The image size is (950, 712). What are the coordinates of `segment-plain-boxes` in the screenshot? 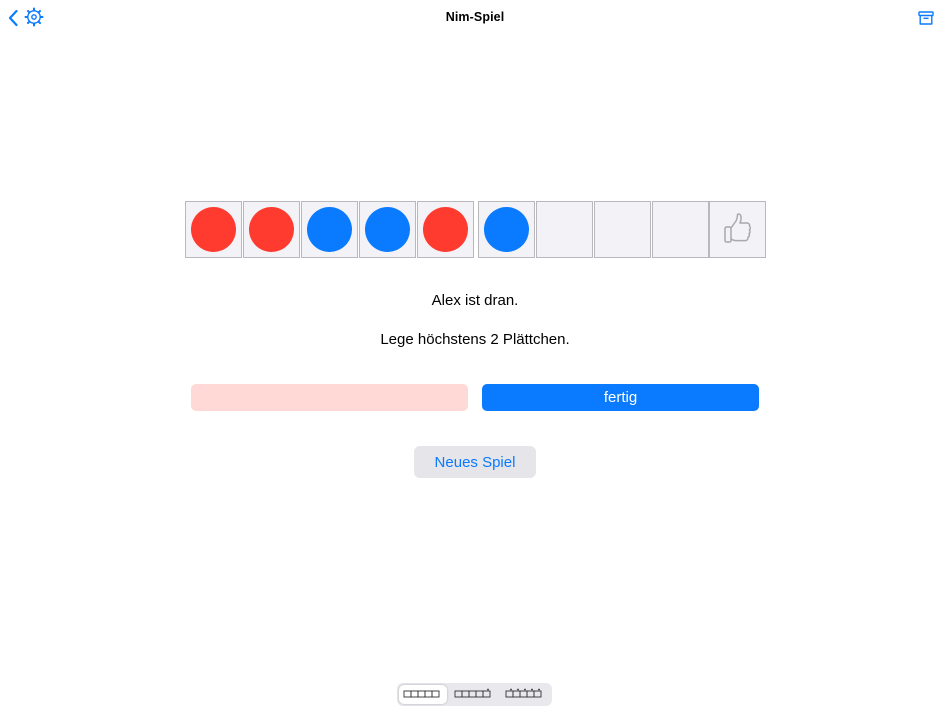 It's located at (423, 694).